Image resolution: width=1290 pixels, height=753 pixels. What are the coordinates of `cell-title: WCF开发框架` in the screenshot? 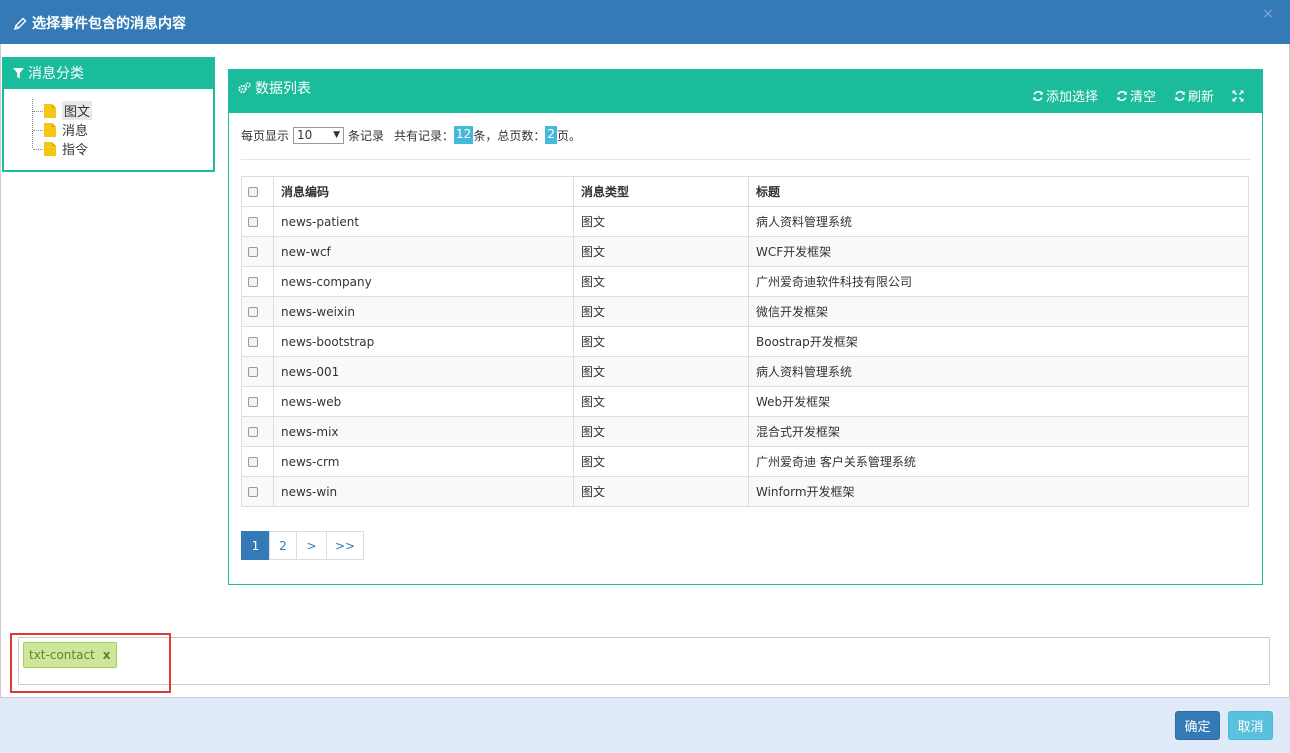 It's located at (998, 251).